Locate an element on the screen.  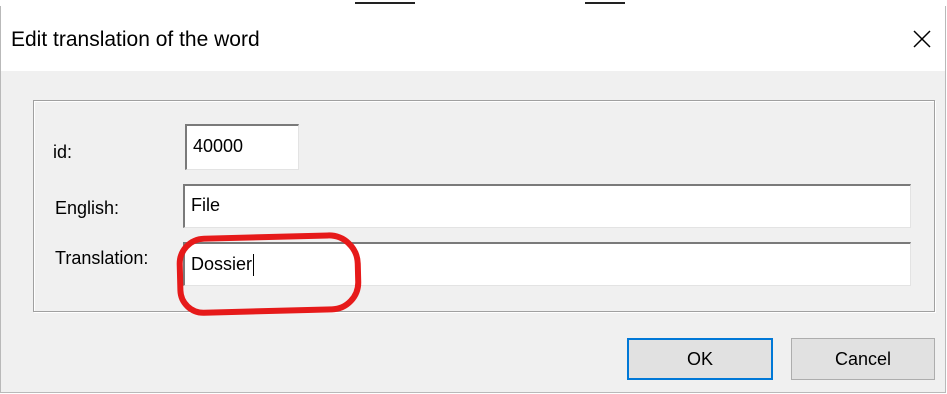
close-button is located at coordinates (922, 39).